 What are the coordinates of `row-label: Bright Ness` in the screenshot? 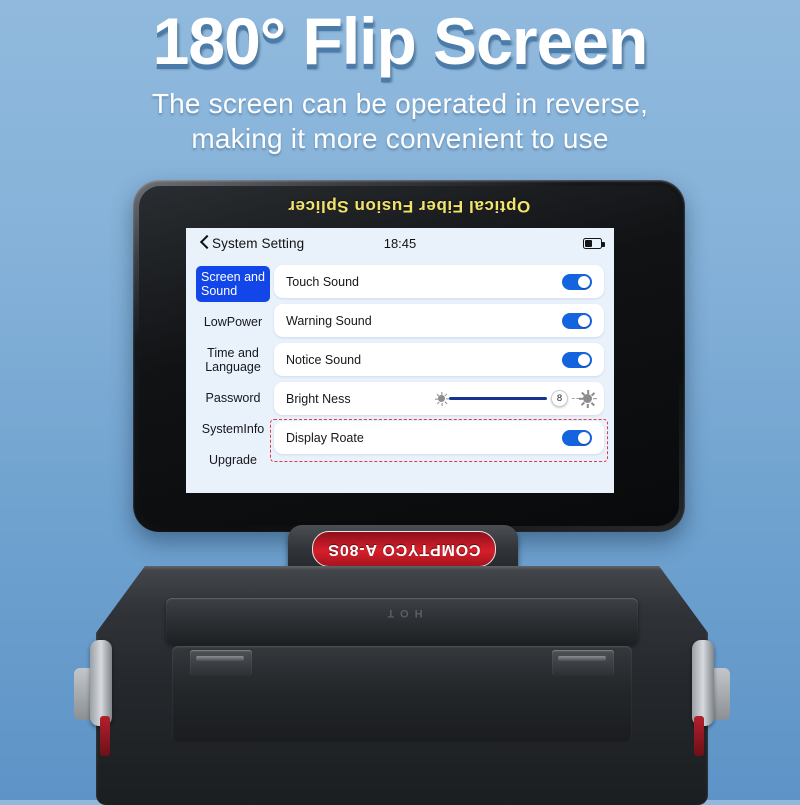 It's located at (318, 398).